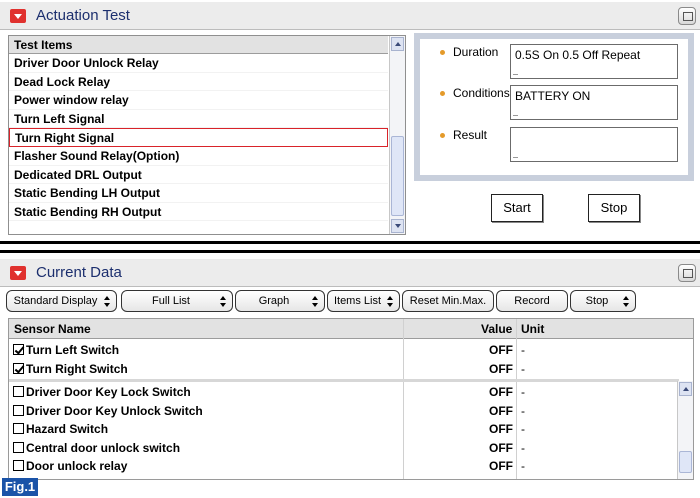 The image size is (700, 498). I want to click on stop-select: Stop, so click(603, 301).